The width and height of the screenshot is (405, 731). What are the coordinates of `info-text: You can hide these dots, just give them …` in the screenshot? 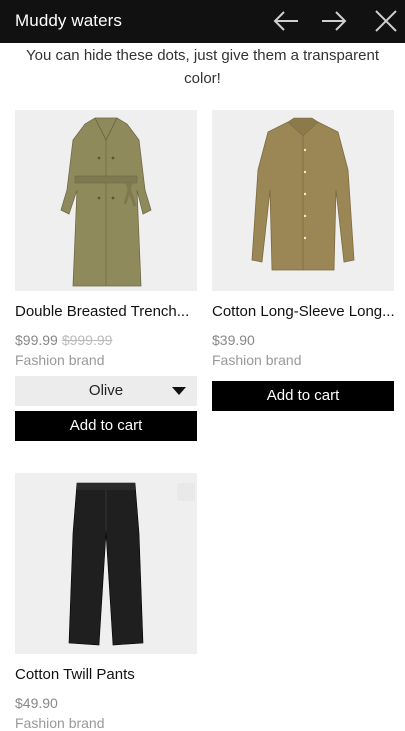 It's located at (202, 67).